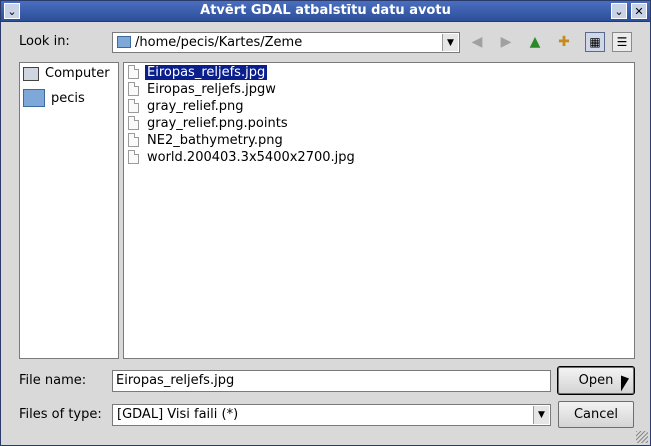 This screenshot has width=651, height=446. What do you see at coordinates (175, 380) in the screenshot?
I see `file-name-value: Eiropas_reljefs.jpg` at bounding box center [175, 380].